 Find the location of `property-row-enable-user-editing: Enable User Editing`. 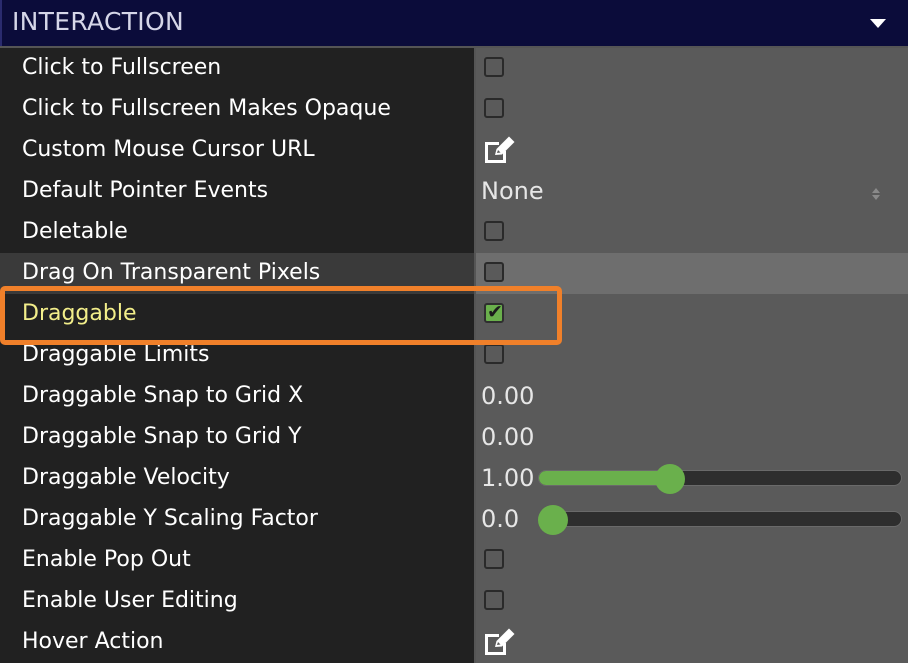

property-row-enable-user-editing: Enable User Editing is located at coordinates (454, 601).